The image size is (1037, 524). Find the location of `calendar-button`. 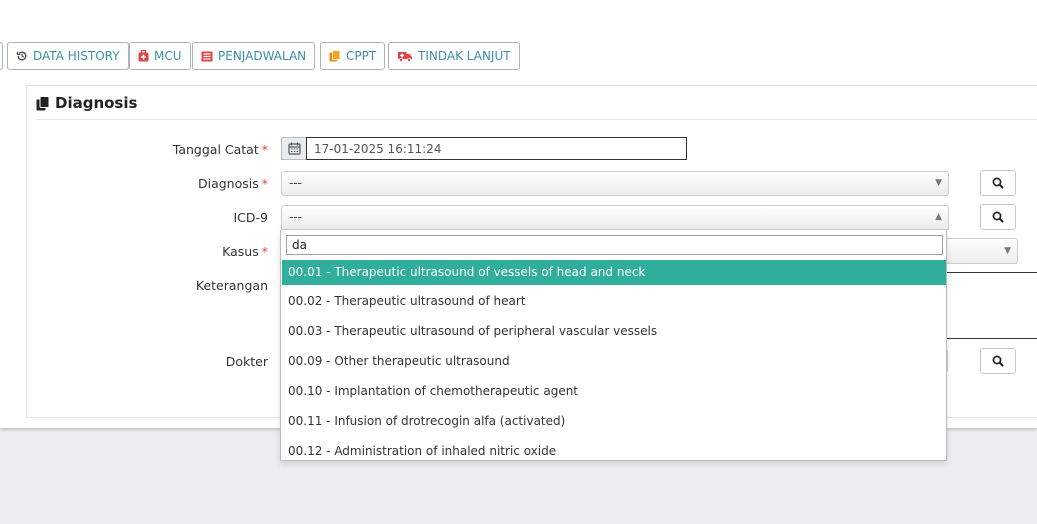

calendar-button is located at coordinates (293, 148).